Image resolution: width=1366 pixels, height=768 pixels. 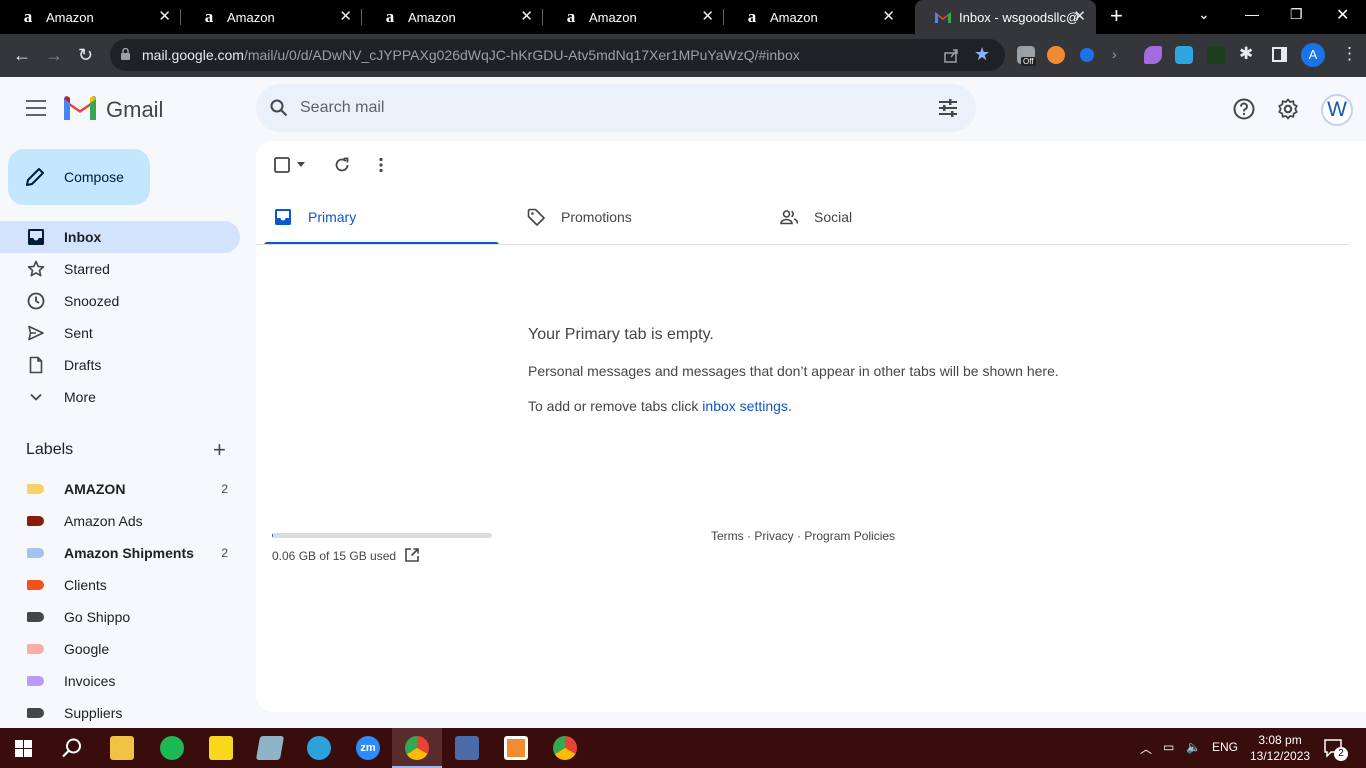 I want to click on program-policies-link: Program Policies, so click(x=849, y=536).